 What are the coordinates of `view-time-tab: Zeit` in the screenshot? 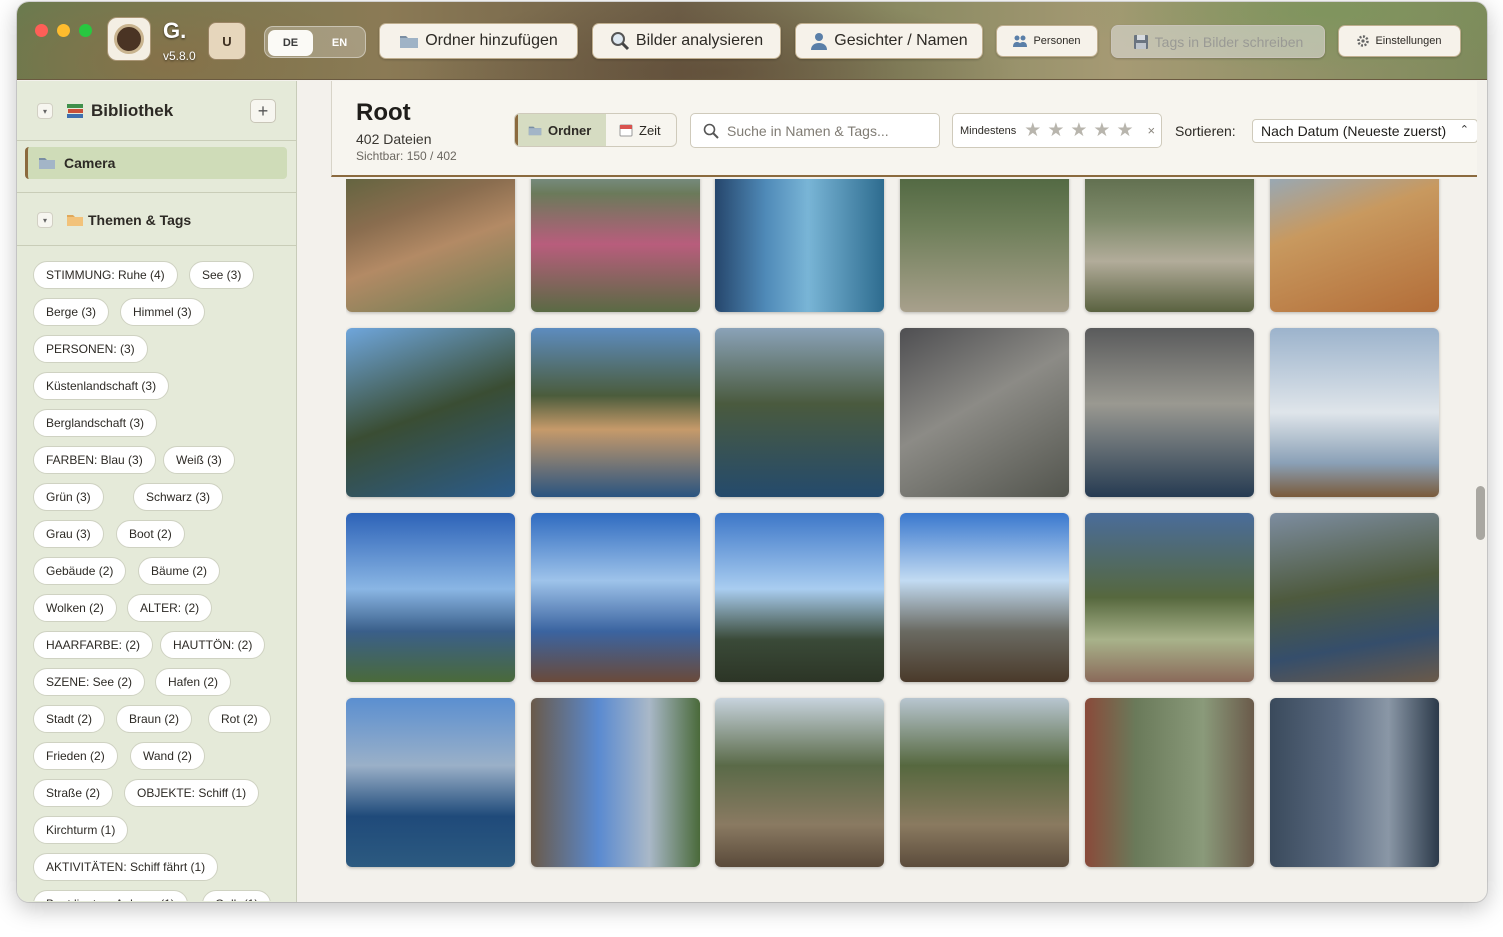 It's located at (641, 130).